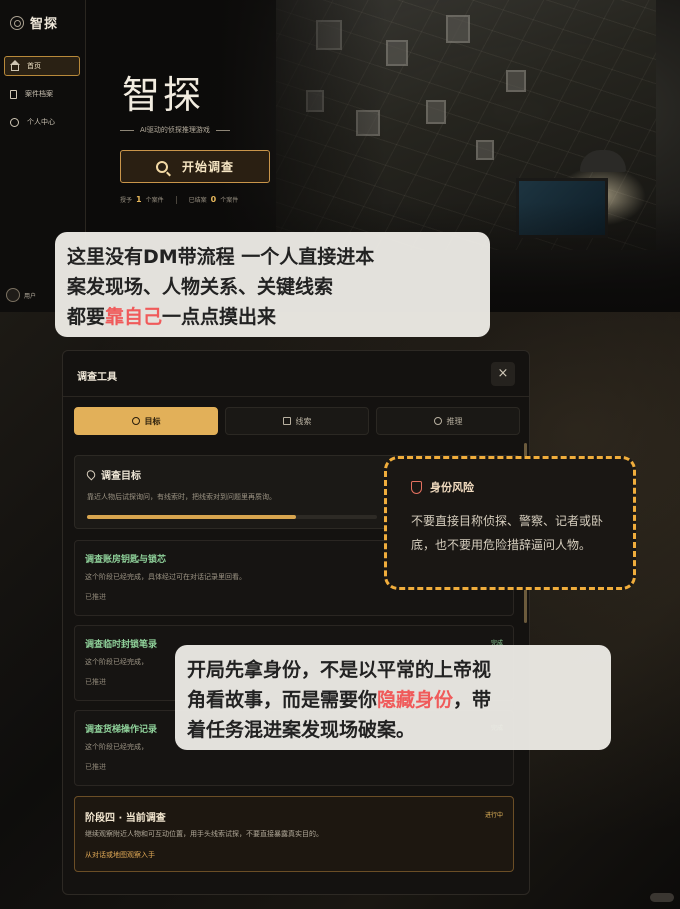 Image resolution: width=680 pixels, height=909 pixels. Describe the element at coordinates (126, 200) in the screenshot. I see `stat-label: 授予` at that location.